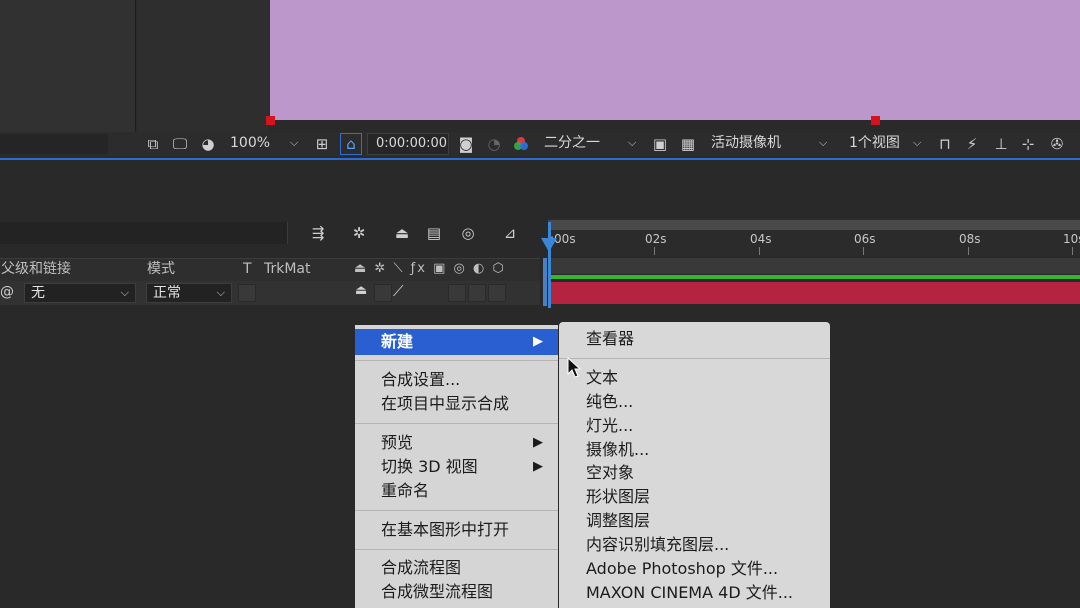 This screenshot has width=1080, height=608. What do you see at coordinates (445, 529) in the screenshot?
I see `menu-item-label: 在基本图形中打开` at bounding box center [445, 529].